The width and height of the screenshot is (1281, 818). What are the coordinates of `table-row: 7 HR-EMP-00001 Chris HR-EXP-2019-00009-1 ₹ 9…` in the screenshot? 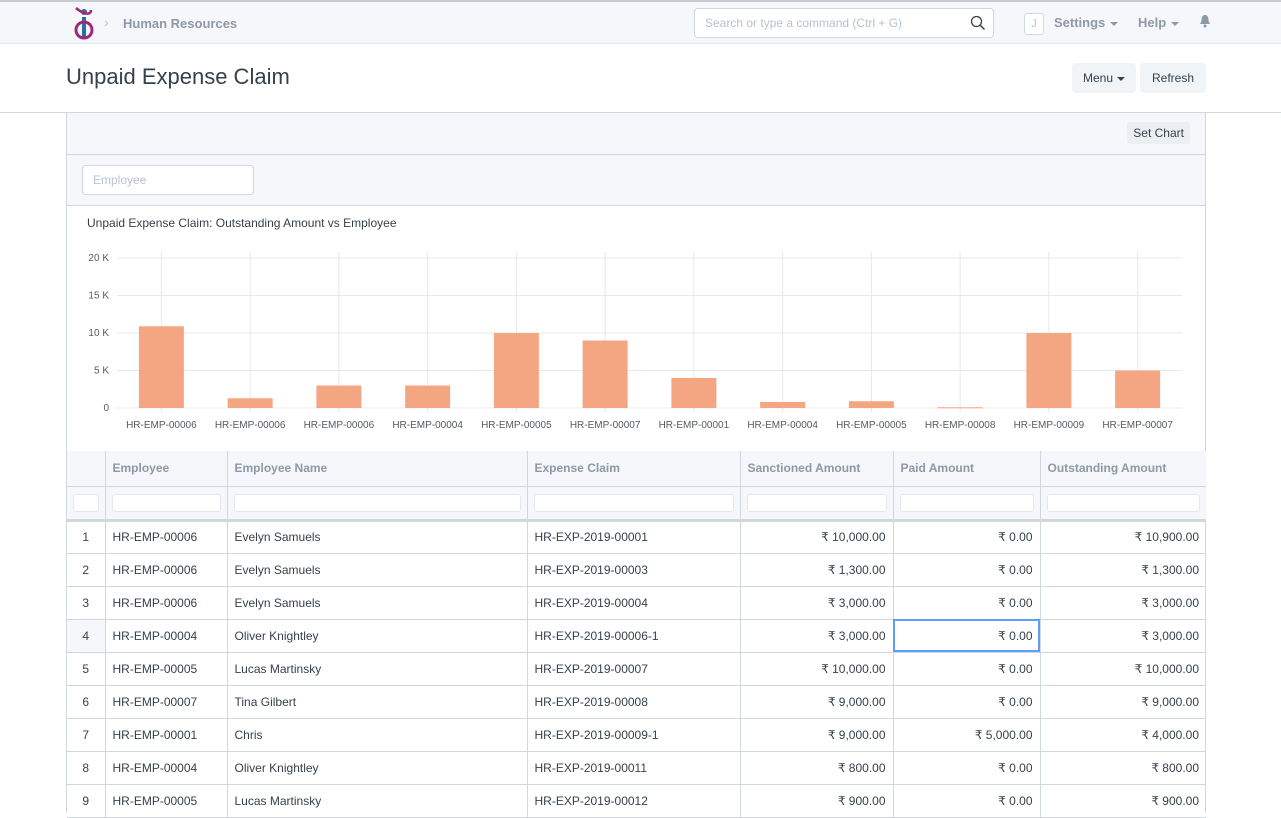 It's located at (636, 734).